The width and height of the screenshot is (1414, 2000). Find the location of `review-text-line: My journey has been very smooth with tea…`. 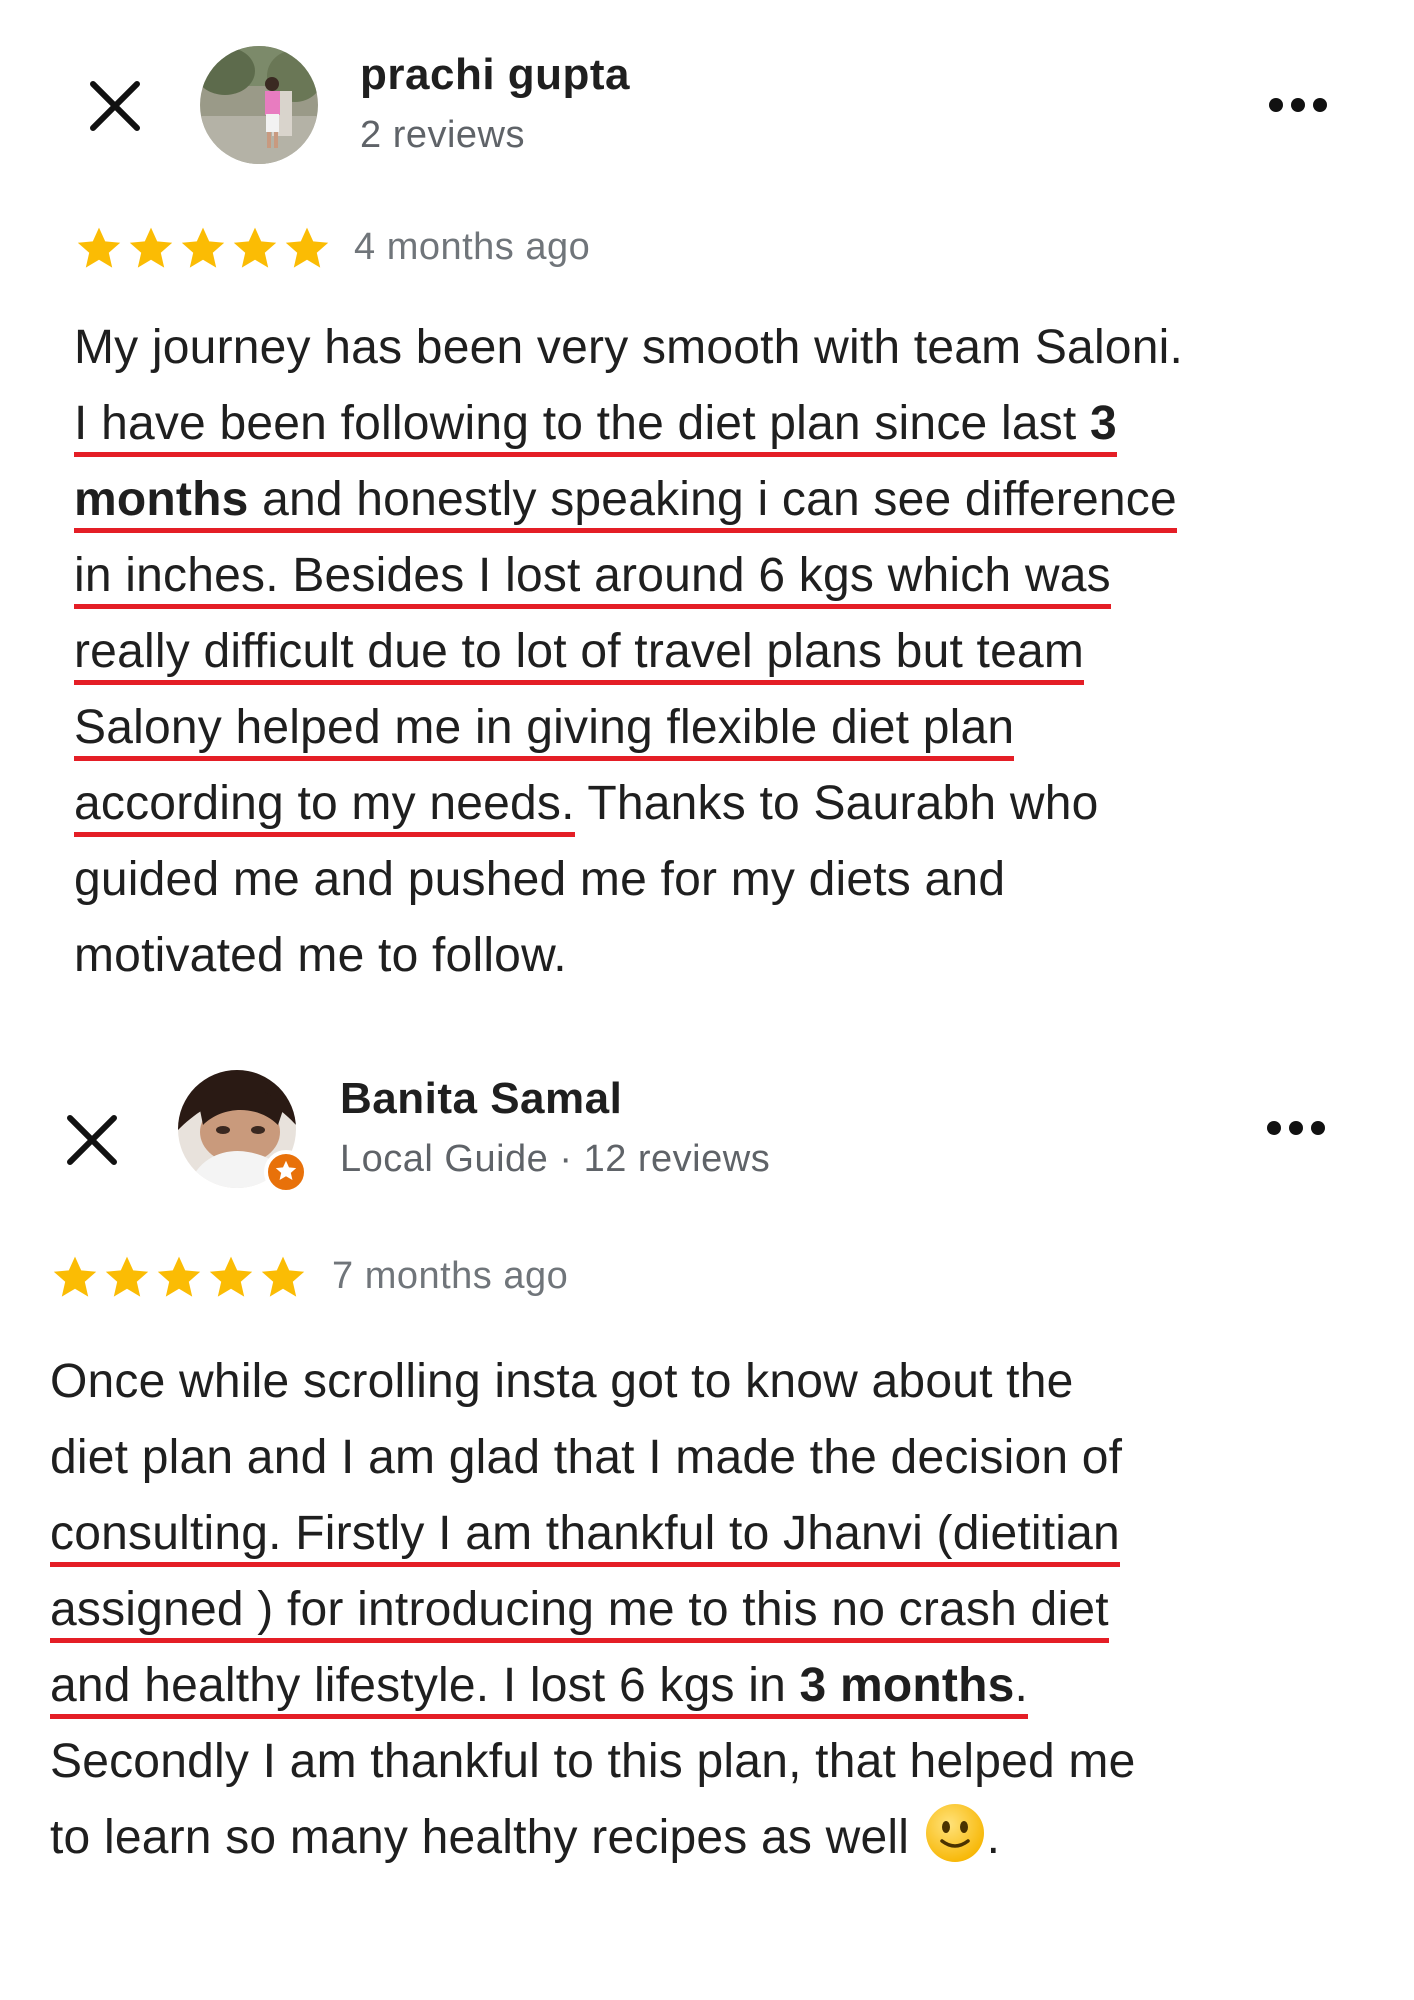

review-text-line: My journey has been very smooth with tea… is located at coordinates (628, 348).